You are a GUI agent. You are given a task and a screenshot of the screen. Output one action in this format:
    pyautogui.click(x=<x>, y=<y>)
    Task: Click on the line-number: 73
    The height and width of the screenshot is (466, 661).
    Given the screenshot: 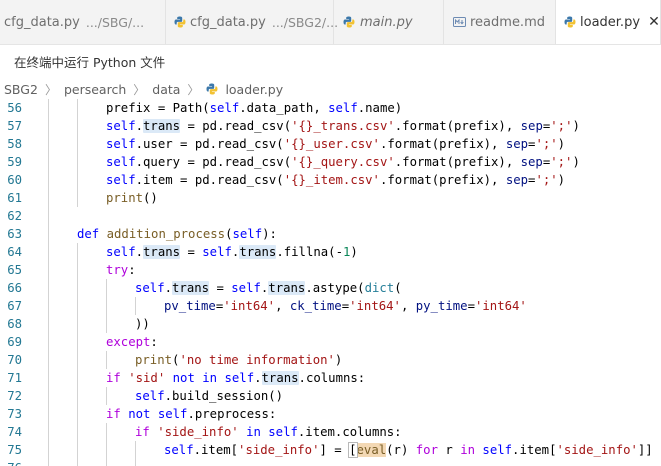 What is the action you would take?
    pyautogui.click(x=14, y=414)
    